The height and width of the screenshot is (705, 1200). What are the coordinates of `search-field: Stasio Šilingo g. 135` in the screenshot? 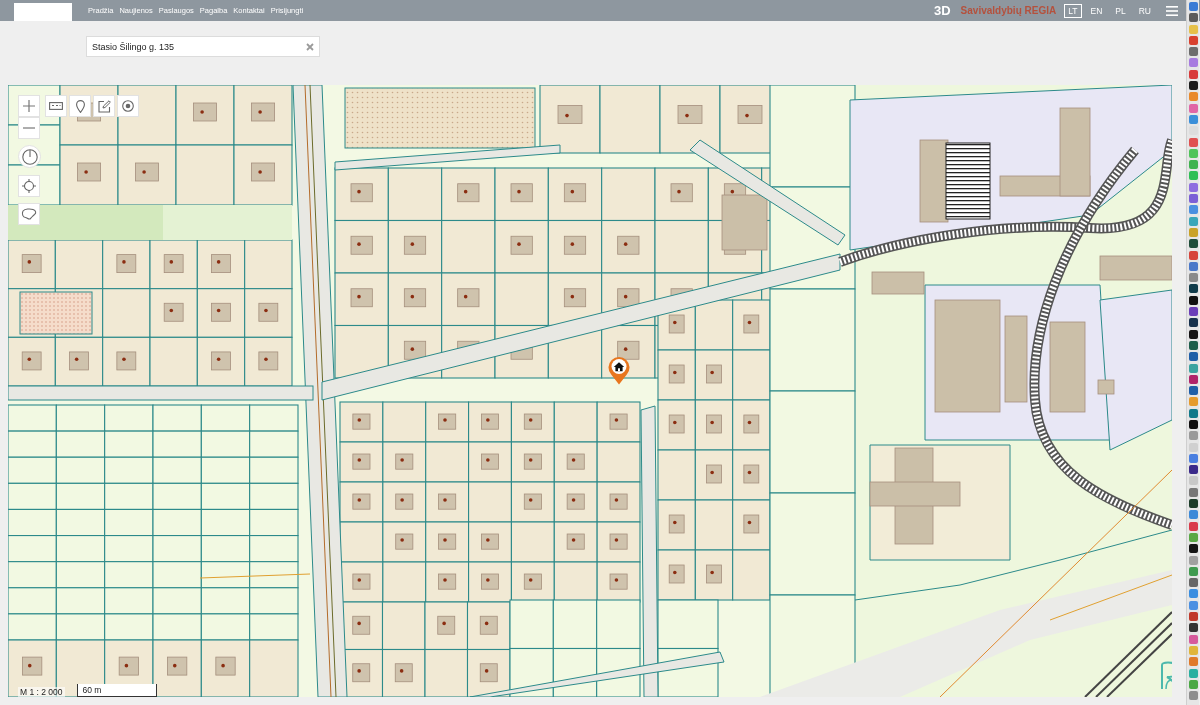 It's located at (203, 46).